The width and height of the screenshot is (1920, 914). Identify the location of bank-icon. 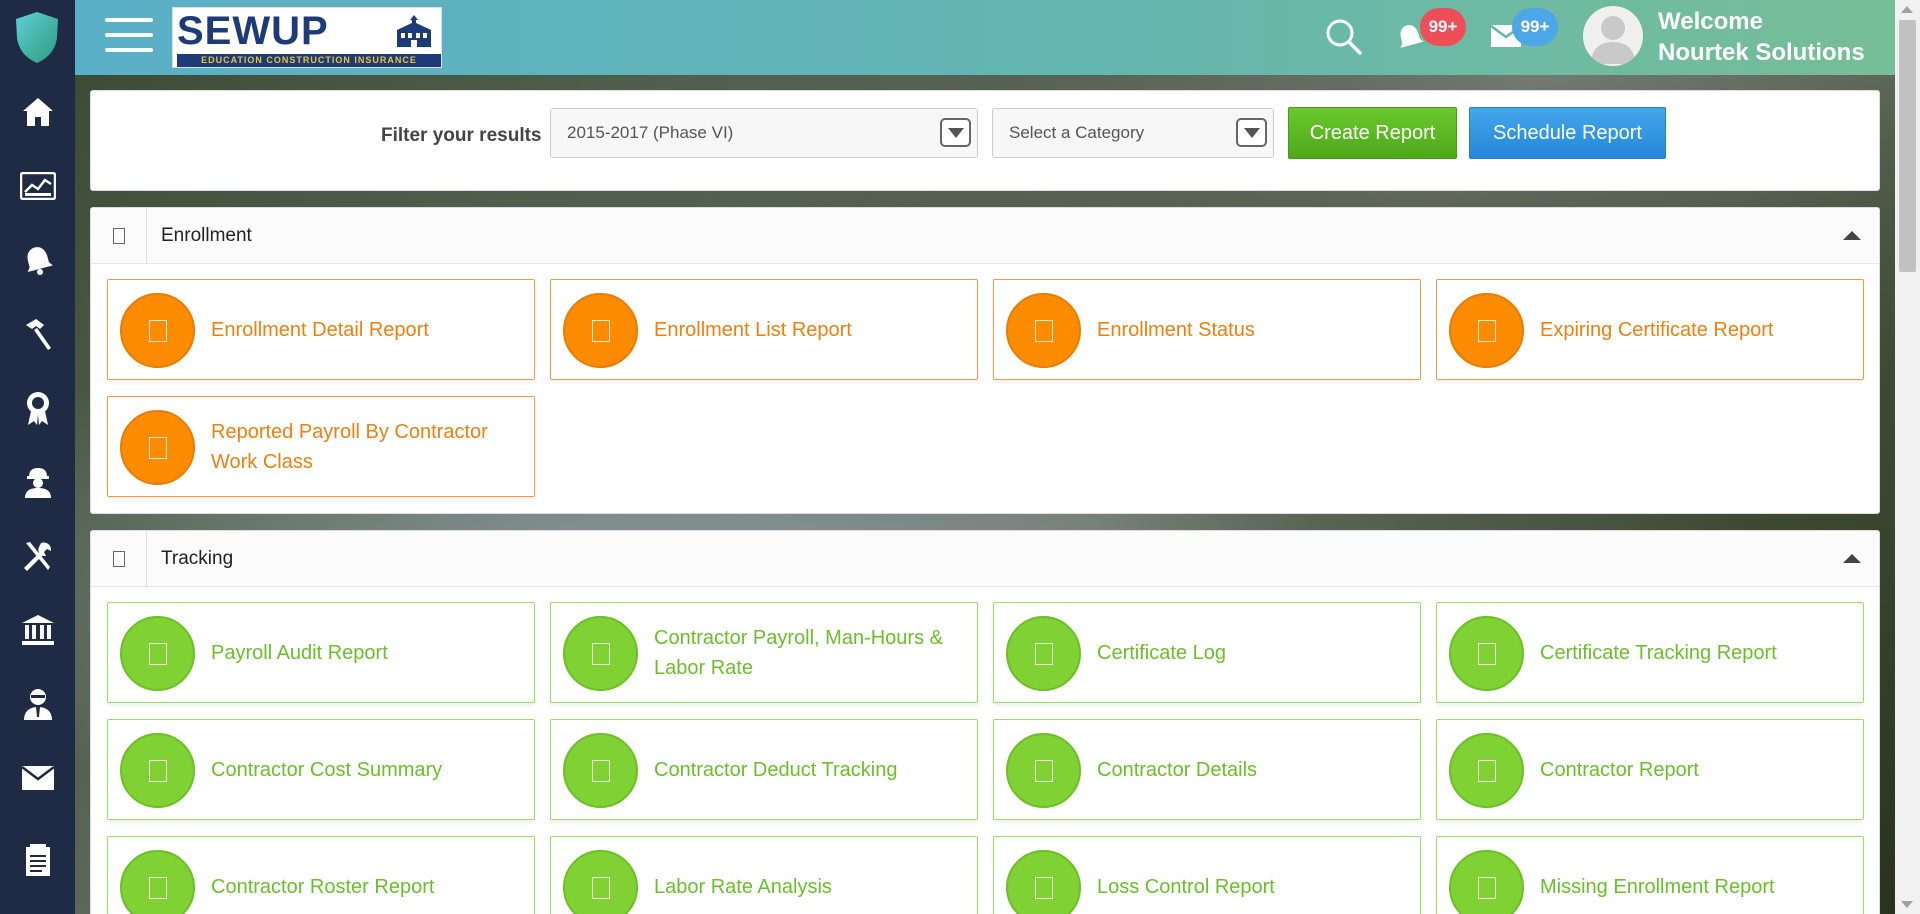
(38, 632).